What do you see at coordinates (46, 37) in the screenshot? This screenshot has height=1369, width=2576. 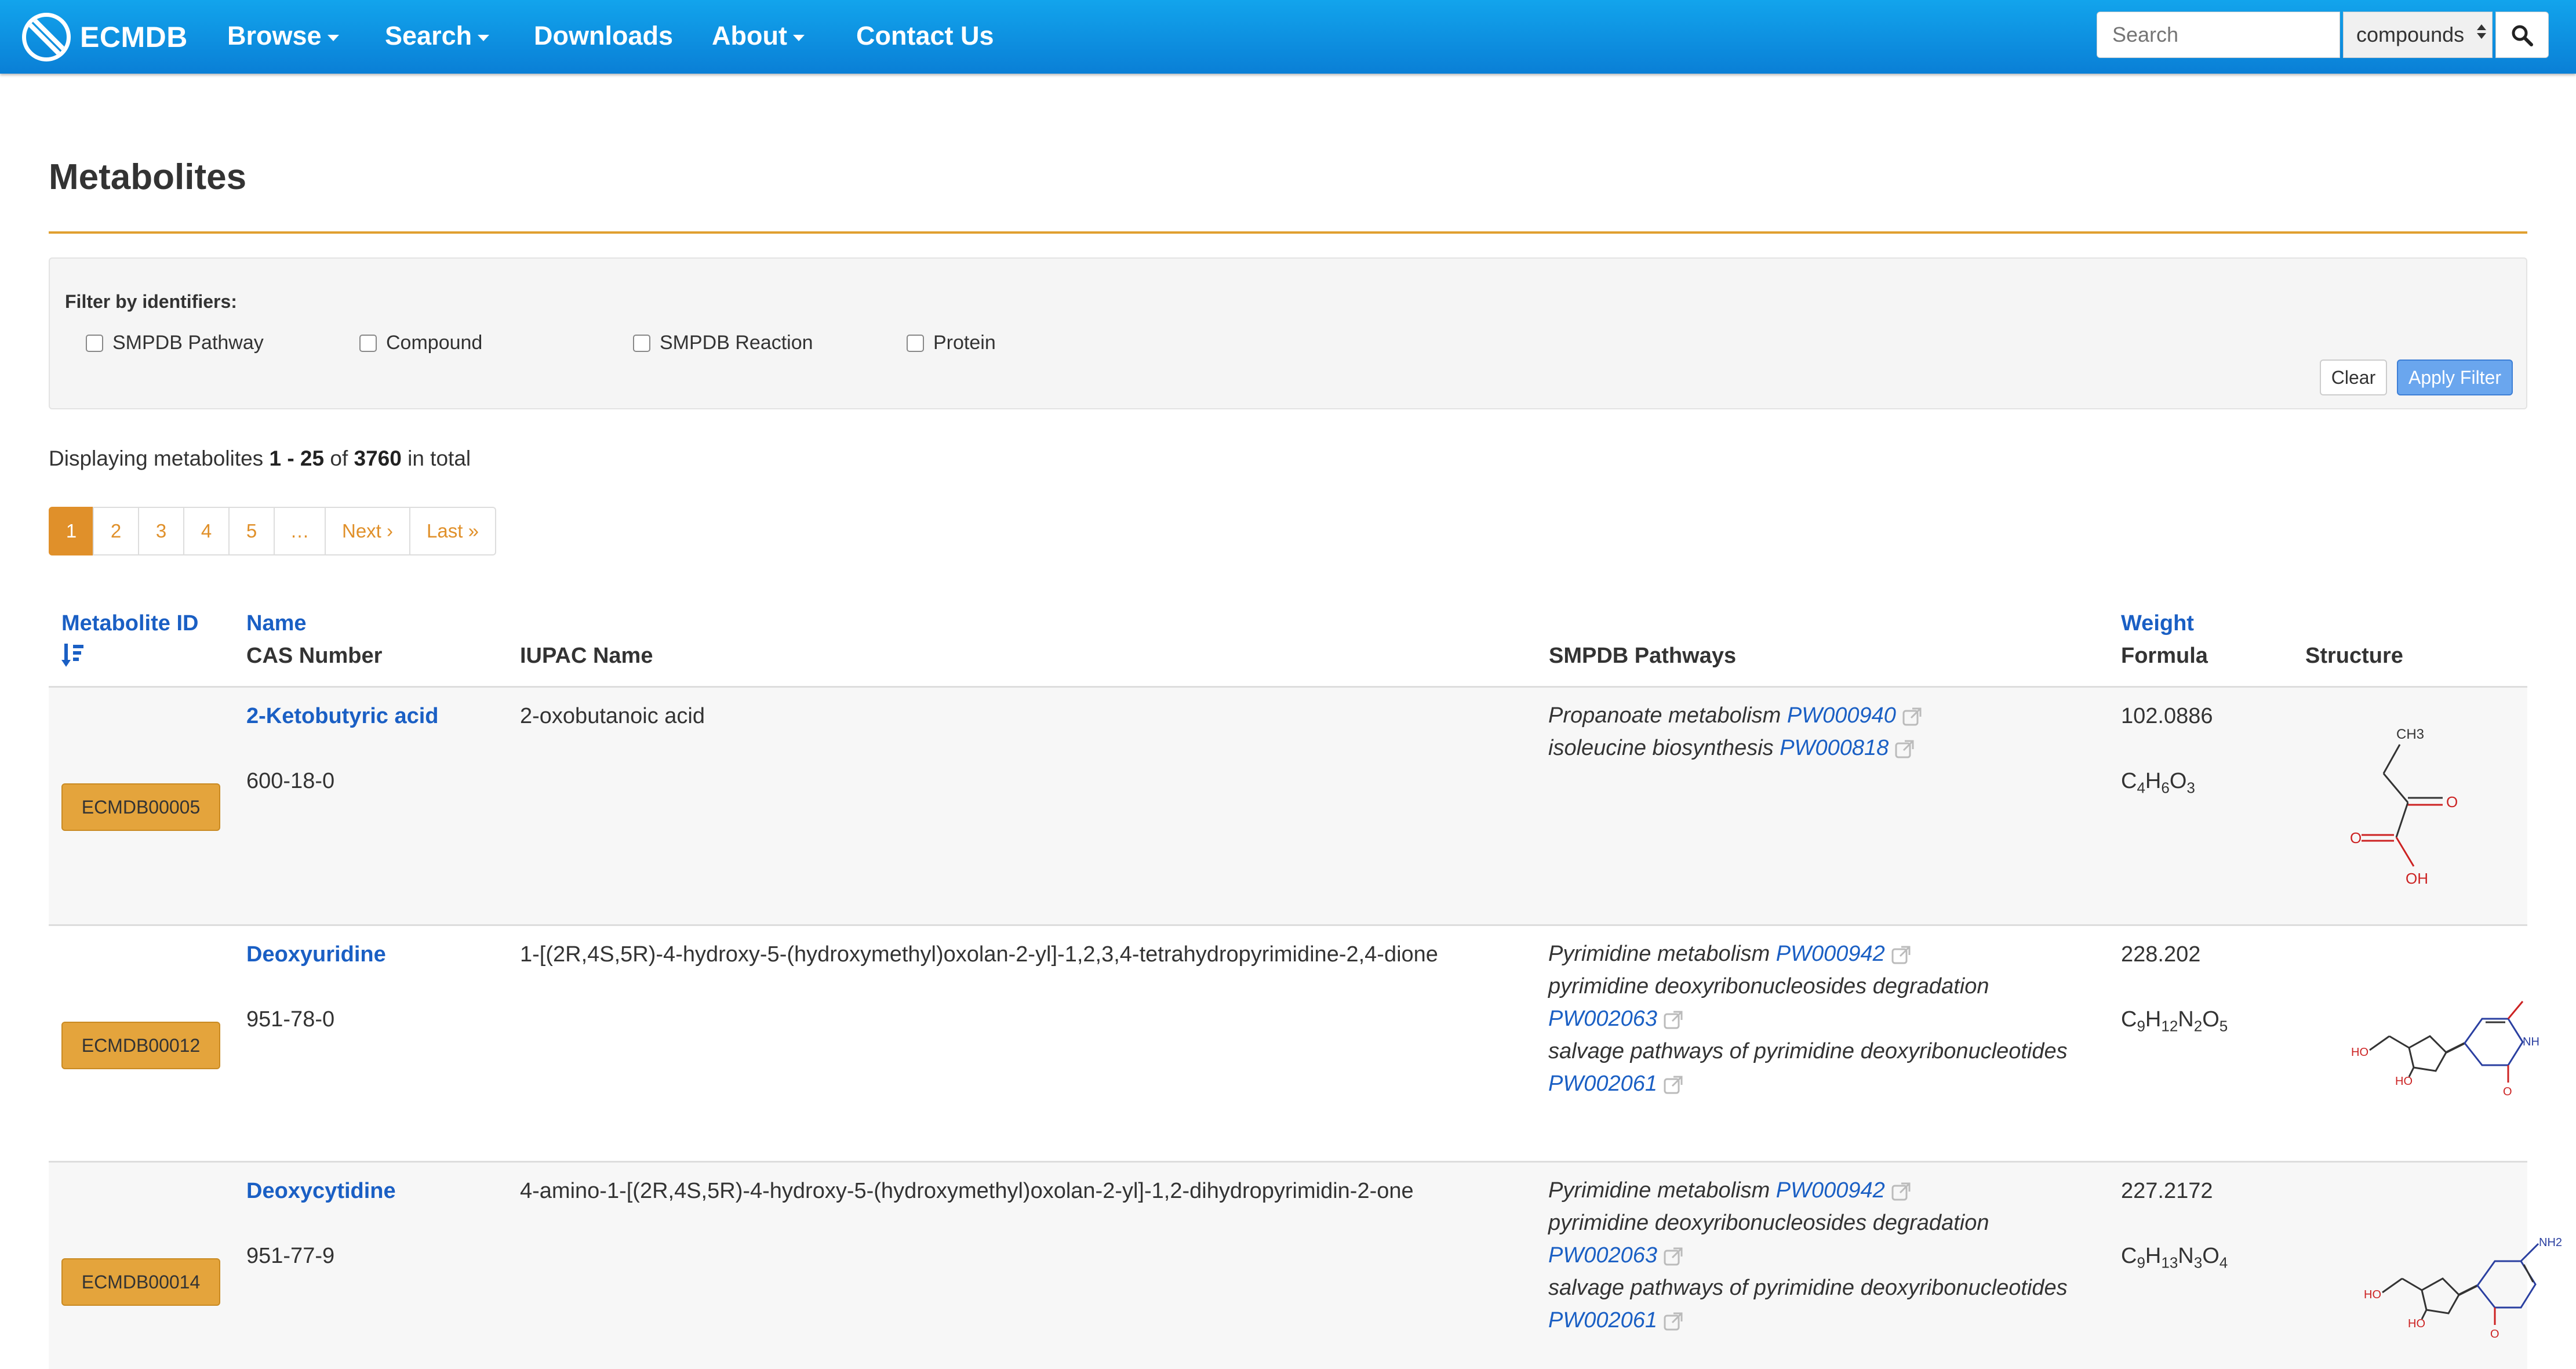 I see `ecmdb-logo-icon` at bounding box center [46, 37].